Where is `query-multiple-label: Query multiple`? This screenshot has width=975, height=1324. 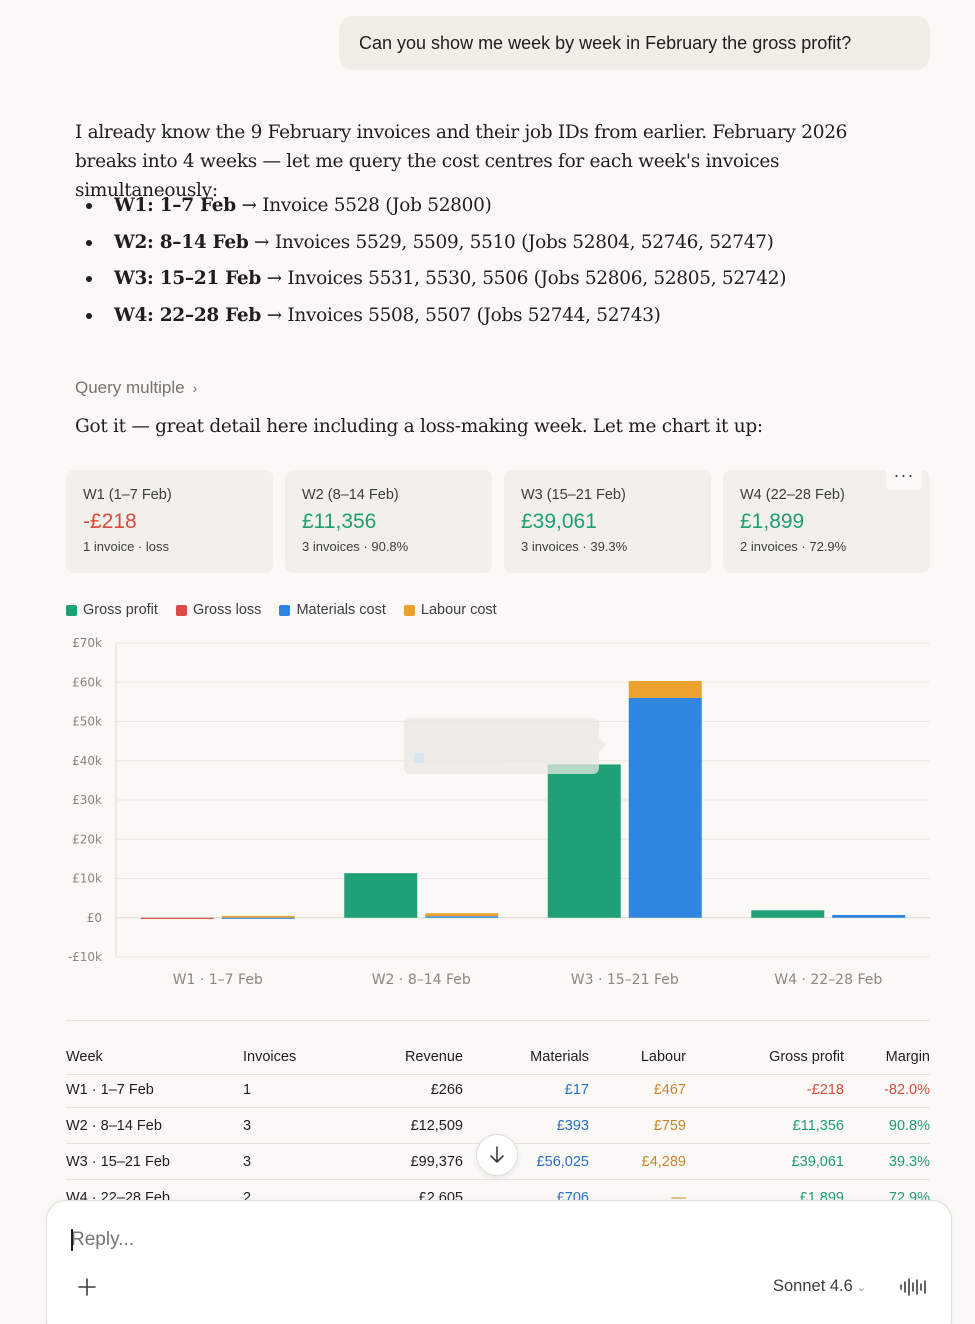 query-multiple-label: Query multiple is located at coordinates (130, 387).